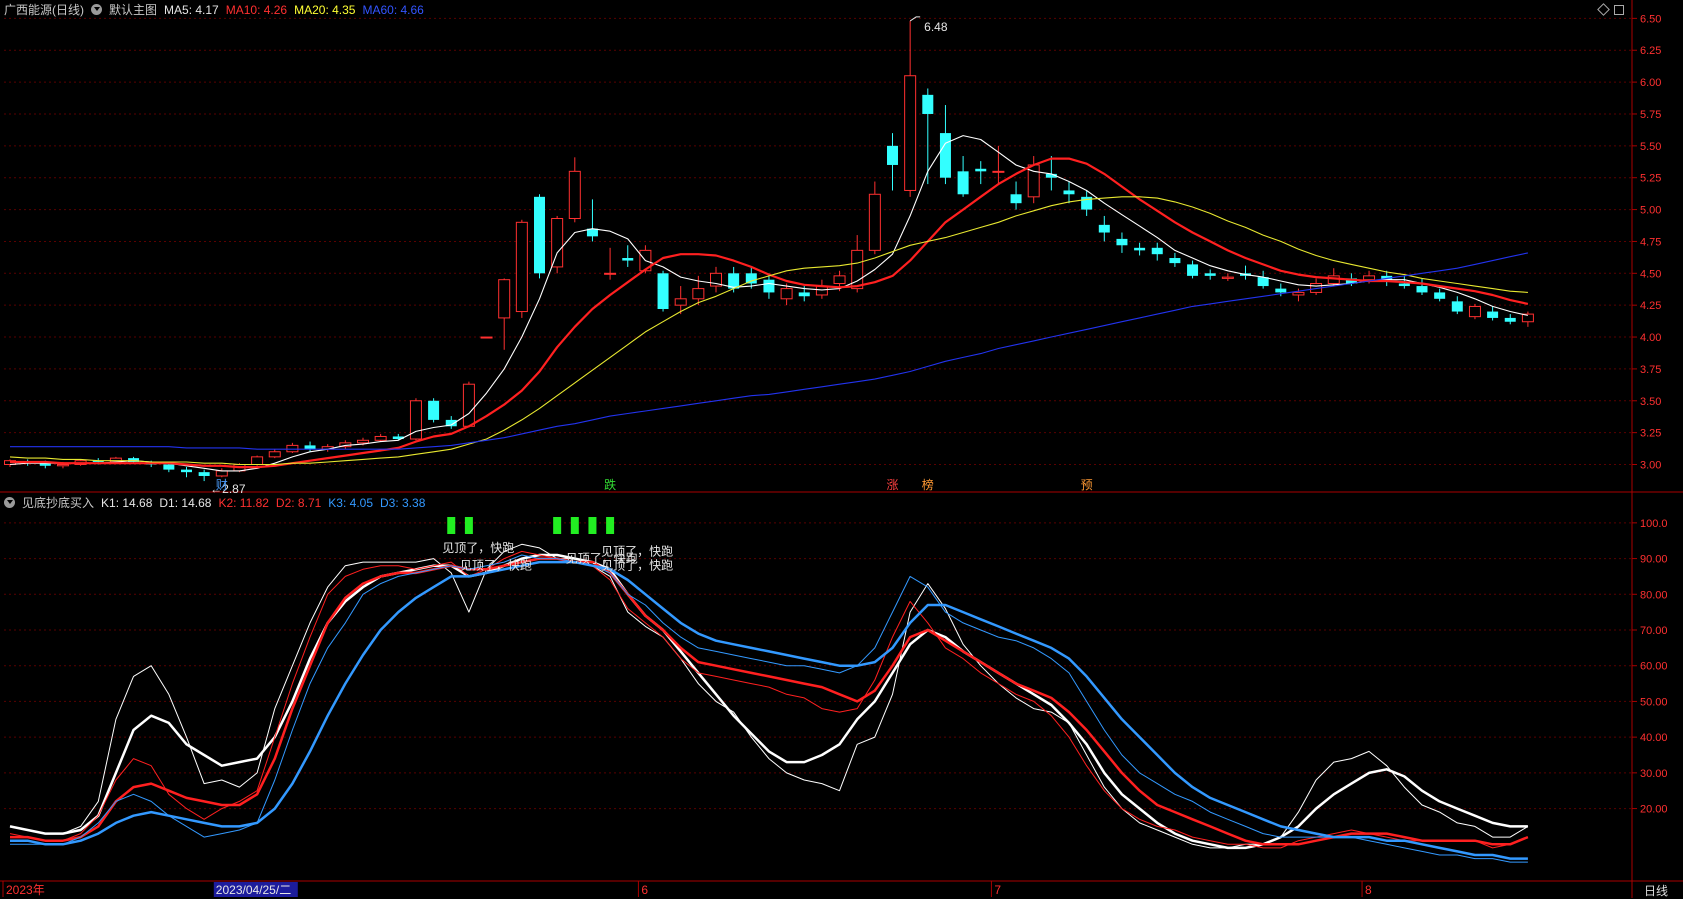  I want to click on indicator-tick-label: 60.00, so click(1654, 667).